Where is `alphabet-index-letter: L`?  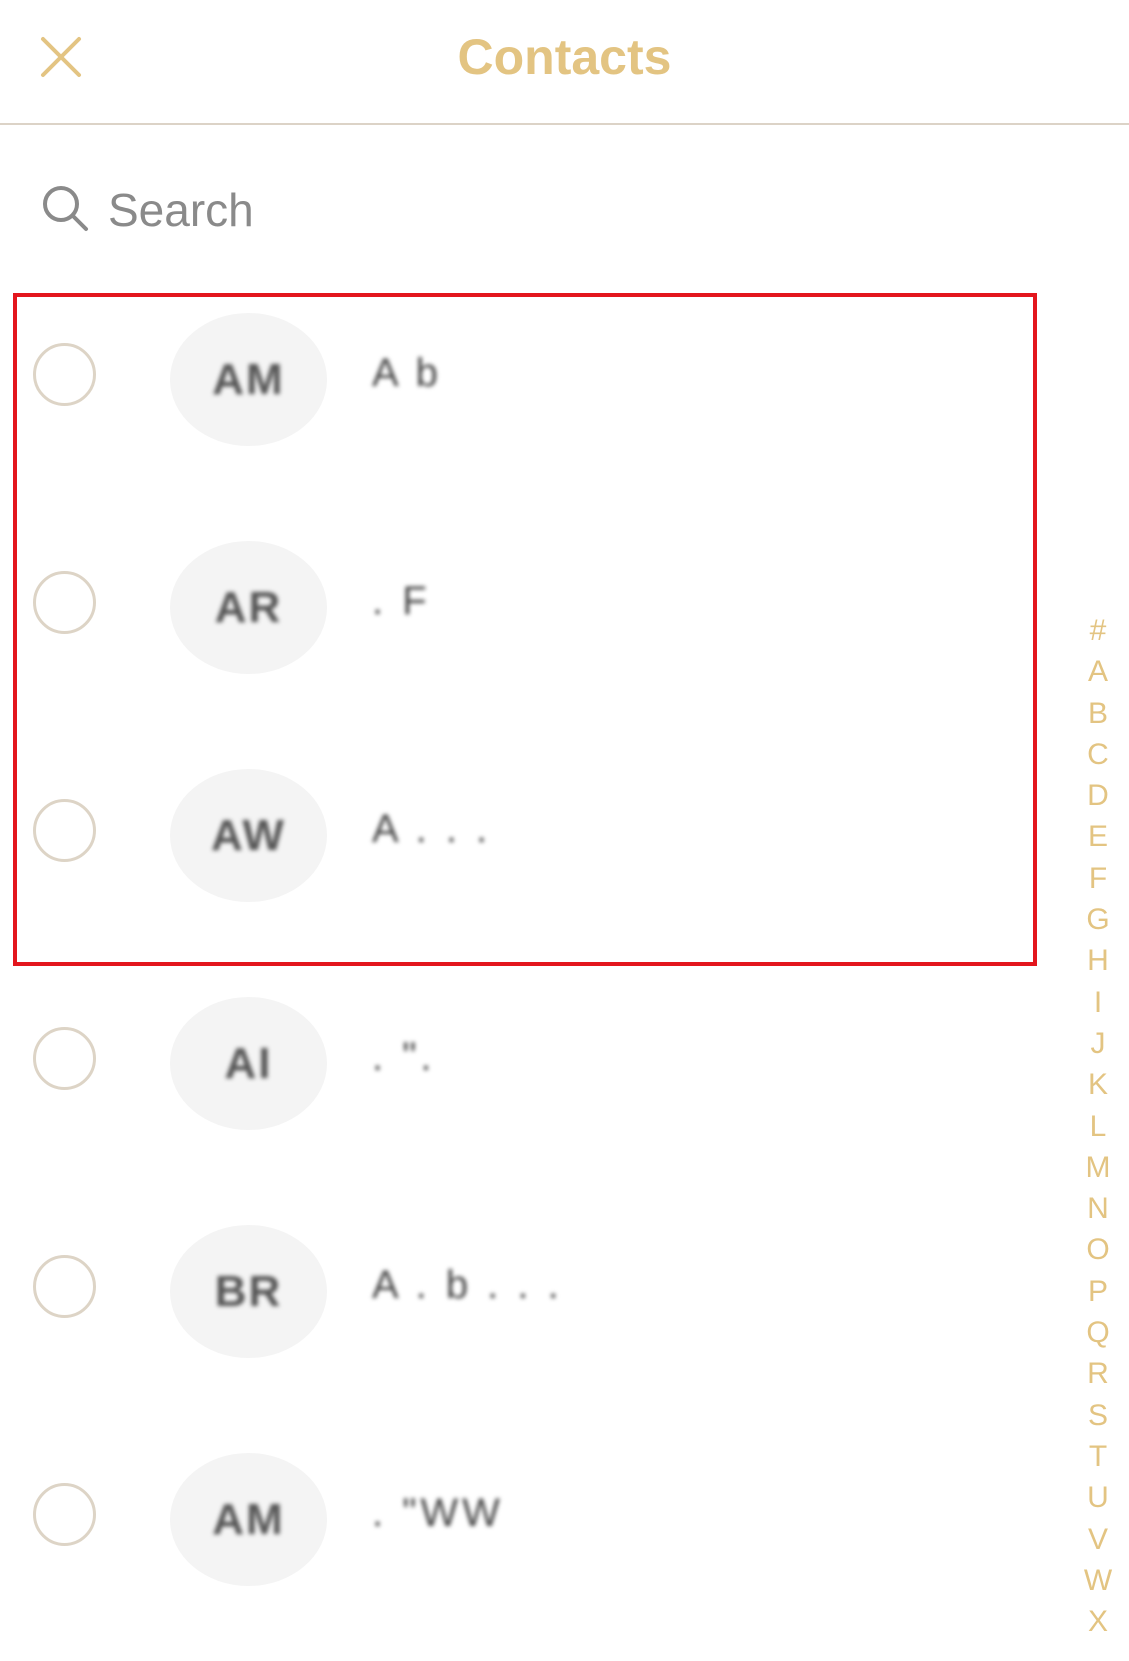 alphabet-index-letter: L is located at coordinates (1098, 1126).